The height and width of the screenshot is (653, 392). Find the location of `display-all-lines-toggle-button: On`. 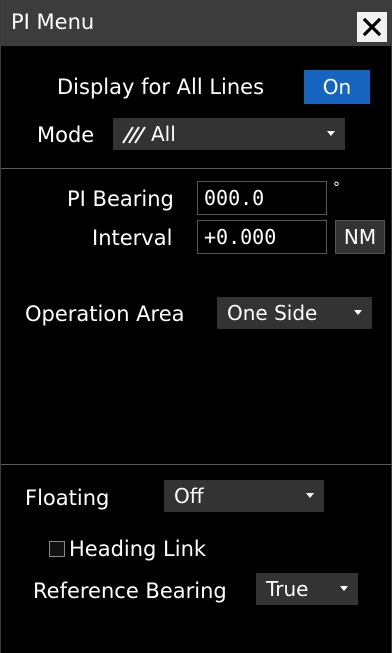

display-all-lines-toggle-button: On is located at coordinates (337, 87).